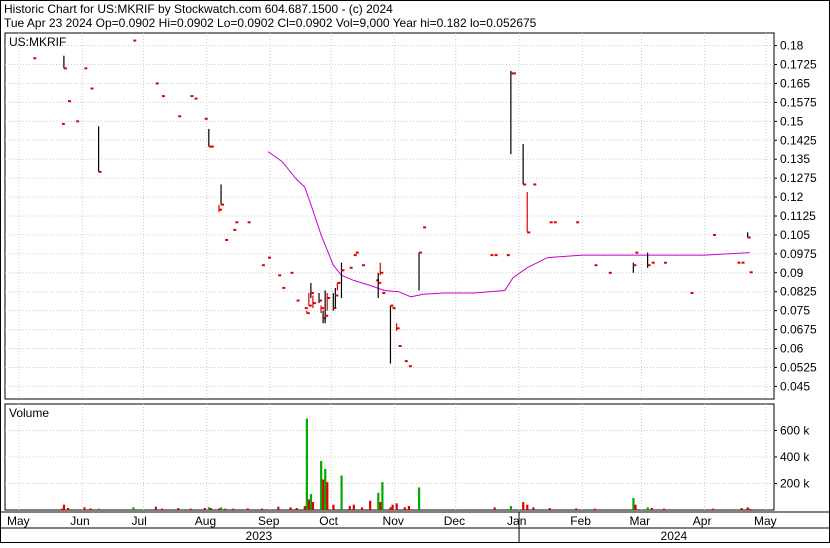 This screenshot has height=548, width=830. What do you see at coordinates (795, 83) in the screenshot?
I see `price-tick-label: 0.165` at bounding box center [795, 83].